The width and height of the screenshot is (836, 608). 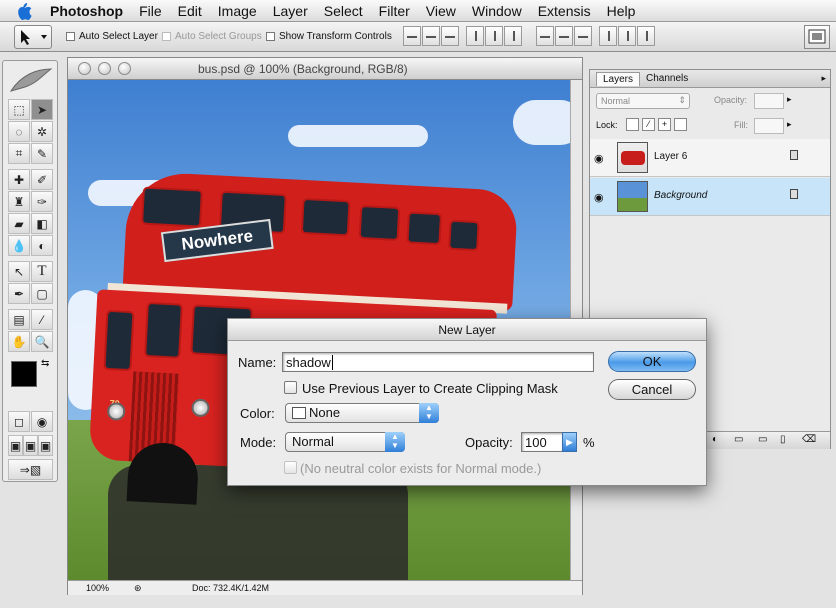 What do you see at coordinates (42, 245) in the screenshot?
I see `dodge-tool: ◐` at bounding box center [42, 245].